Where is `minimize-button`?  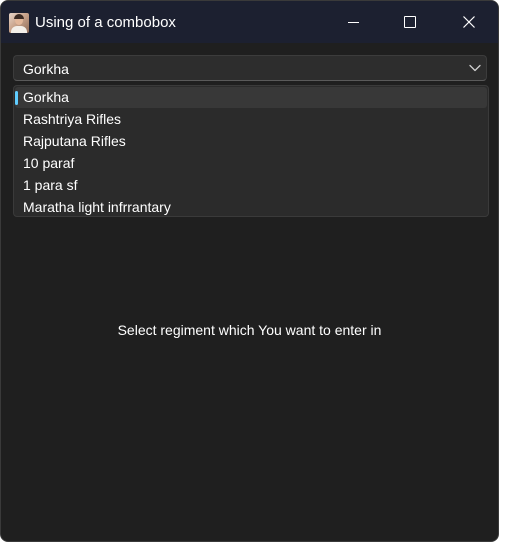 minimize-button is located at coordinates (353, 22).